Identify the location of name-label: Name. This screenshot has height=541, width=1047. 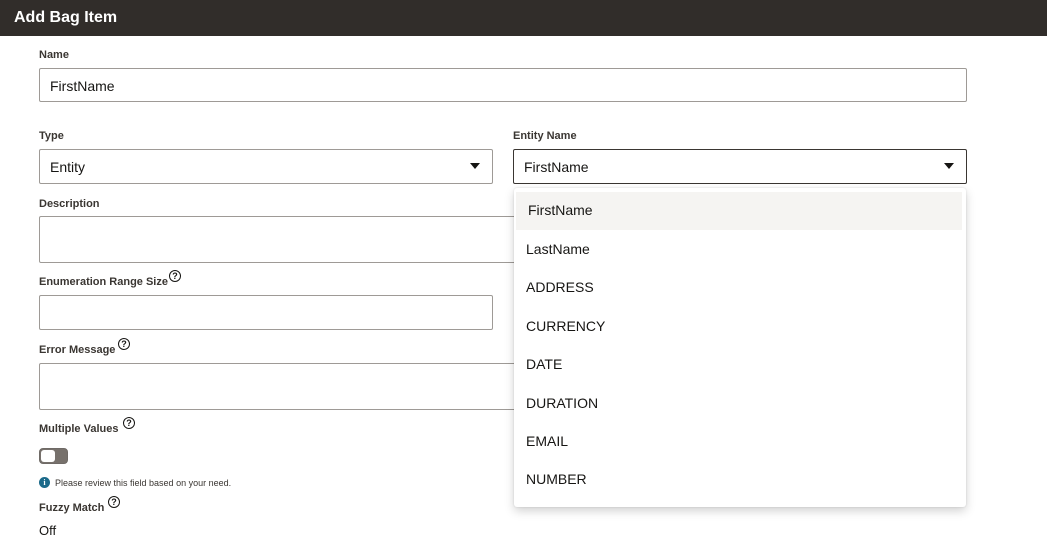
(54, 55).